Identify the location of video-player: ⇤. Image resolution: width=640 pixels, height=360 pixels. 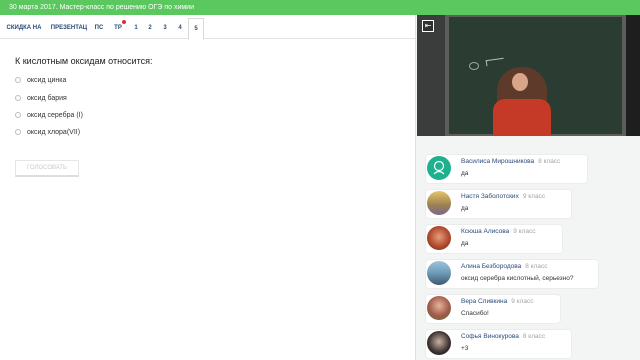
(528, 75).